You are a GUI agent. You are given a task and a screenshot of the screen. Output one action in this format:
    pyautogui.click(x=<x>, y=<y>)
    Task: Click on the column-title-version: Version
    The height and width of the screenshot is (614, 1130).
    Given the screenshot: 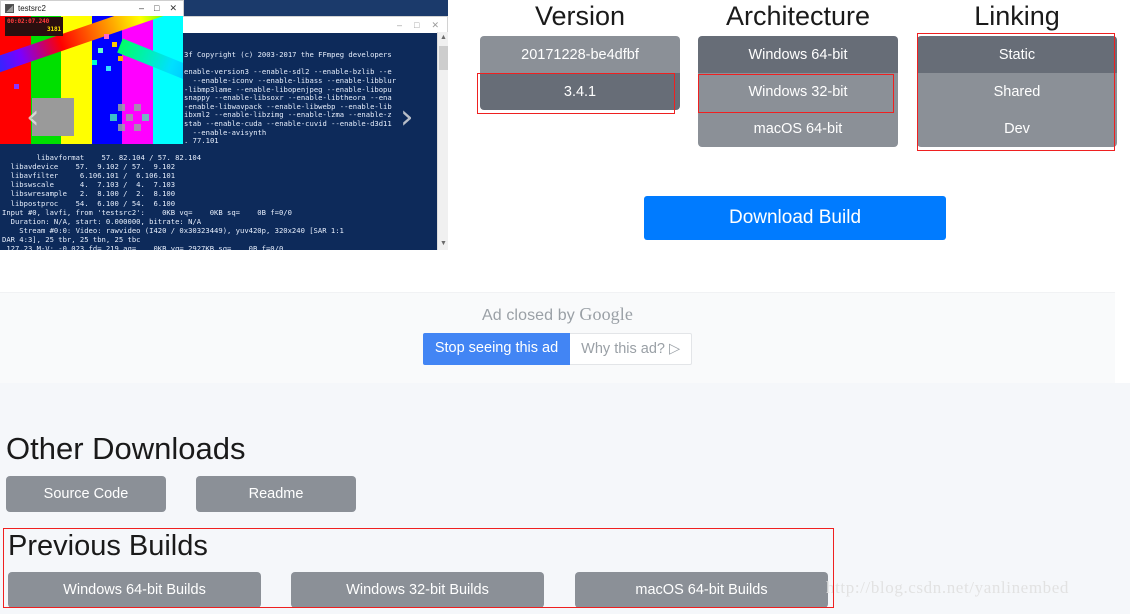 What is the action you would take?
    pyautogui.click(x=580, y=16)
    